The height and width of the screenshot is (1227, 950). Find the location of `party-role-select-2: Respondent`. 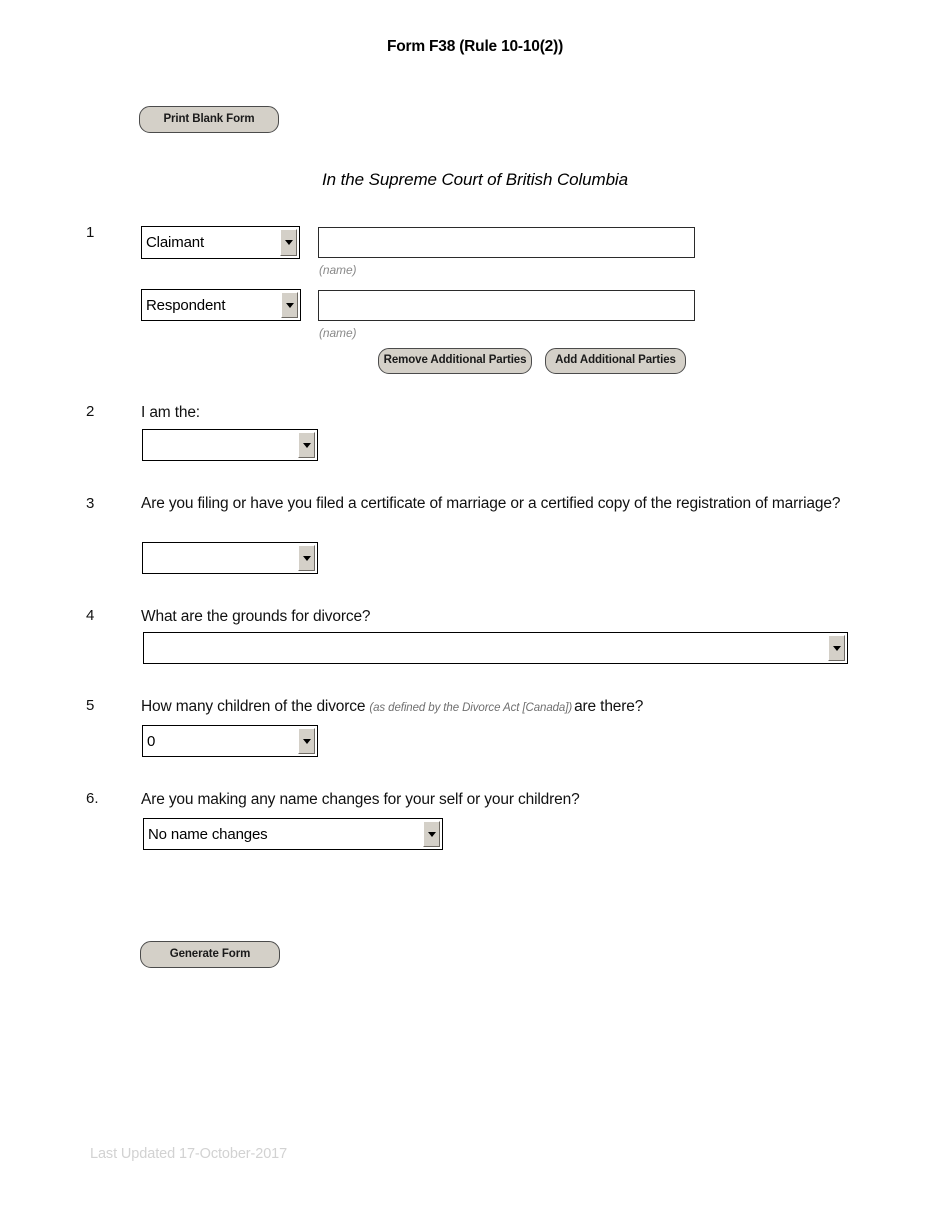

party-role-select-2: Respondent is located at coordinates (221, 305).